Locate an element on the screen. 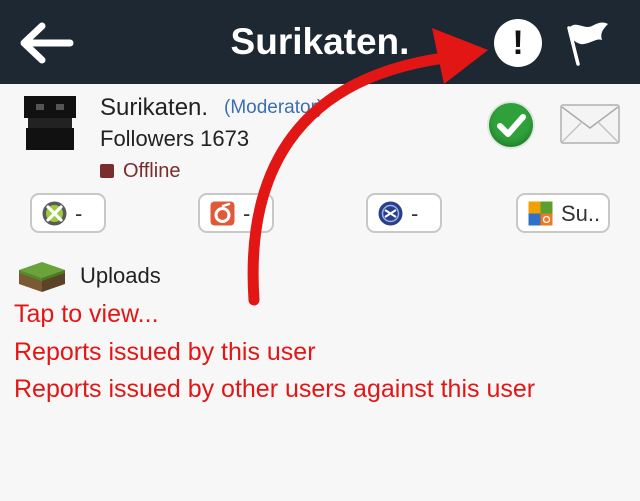  gamer-tag-xbox: - is located at coordinates (68, 213).